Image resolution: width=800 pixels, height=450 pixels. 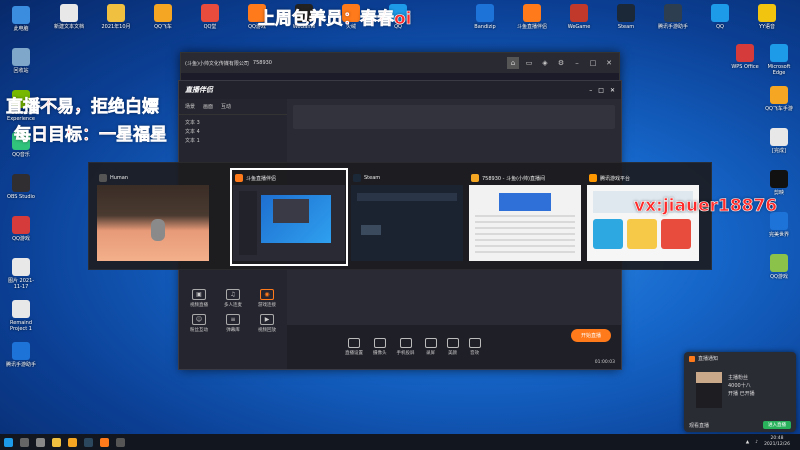 I want to click on desktop-icon-label: 此电脑, so click(x=21, y=29).